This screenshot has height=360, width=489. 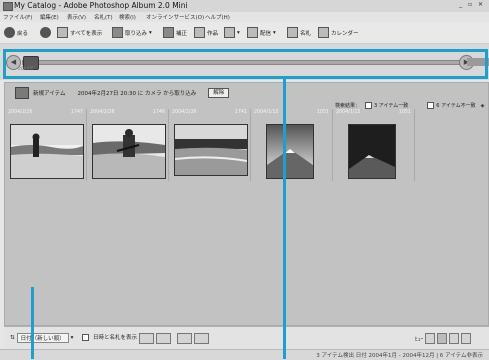 What do you see at coordinates (323, 32) in the screenshot?
I see `calendar-icon` at bounding box center [323, 32].